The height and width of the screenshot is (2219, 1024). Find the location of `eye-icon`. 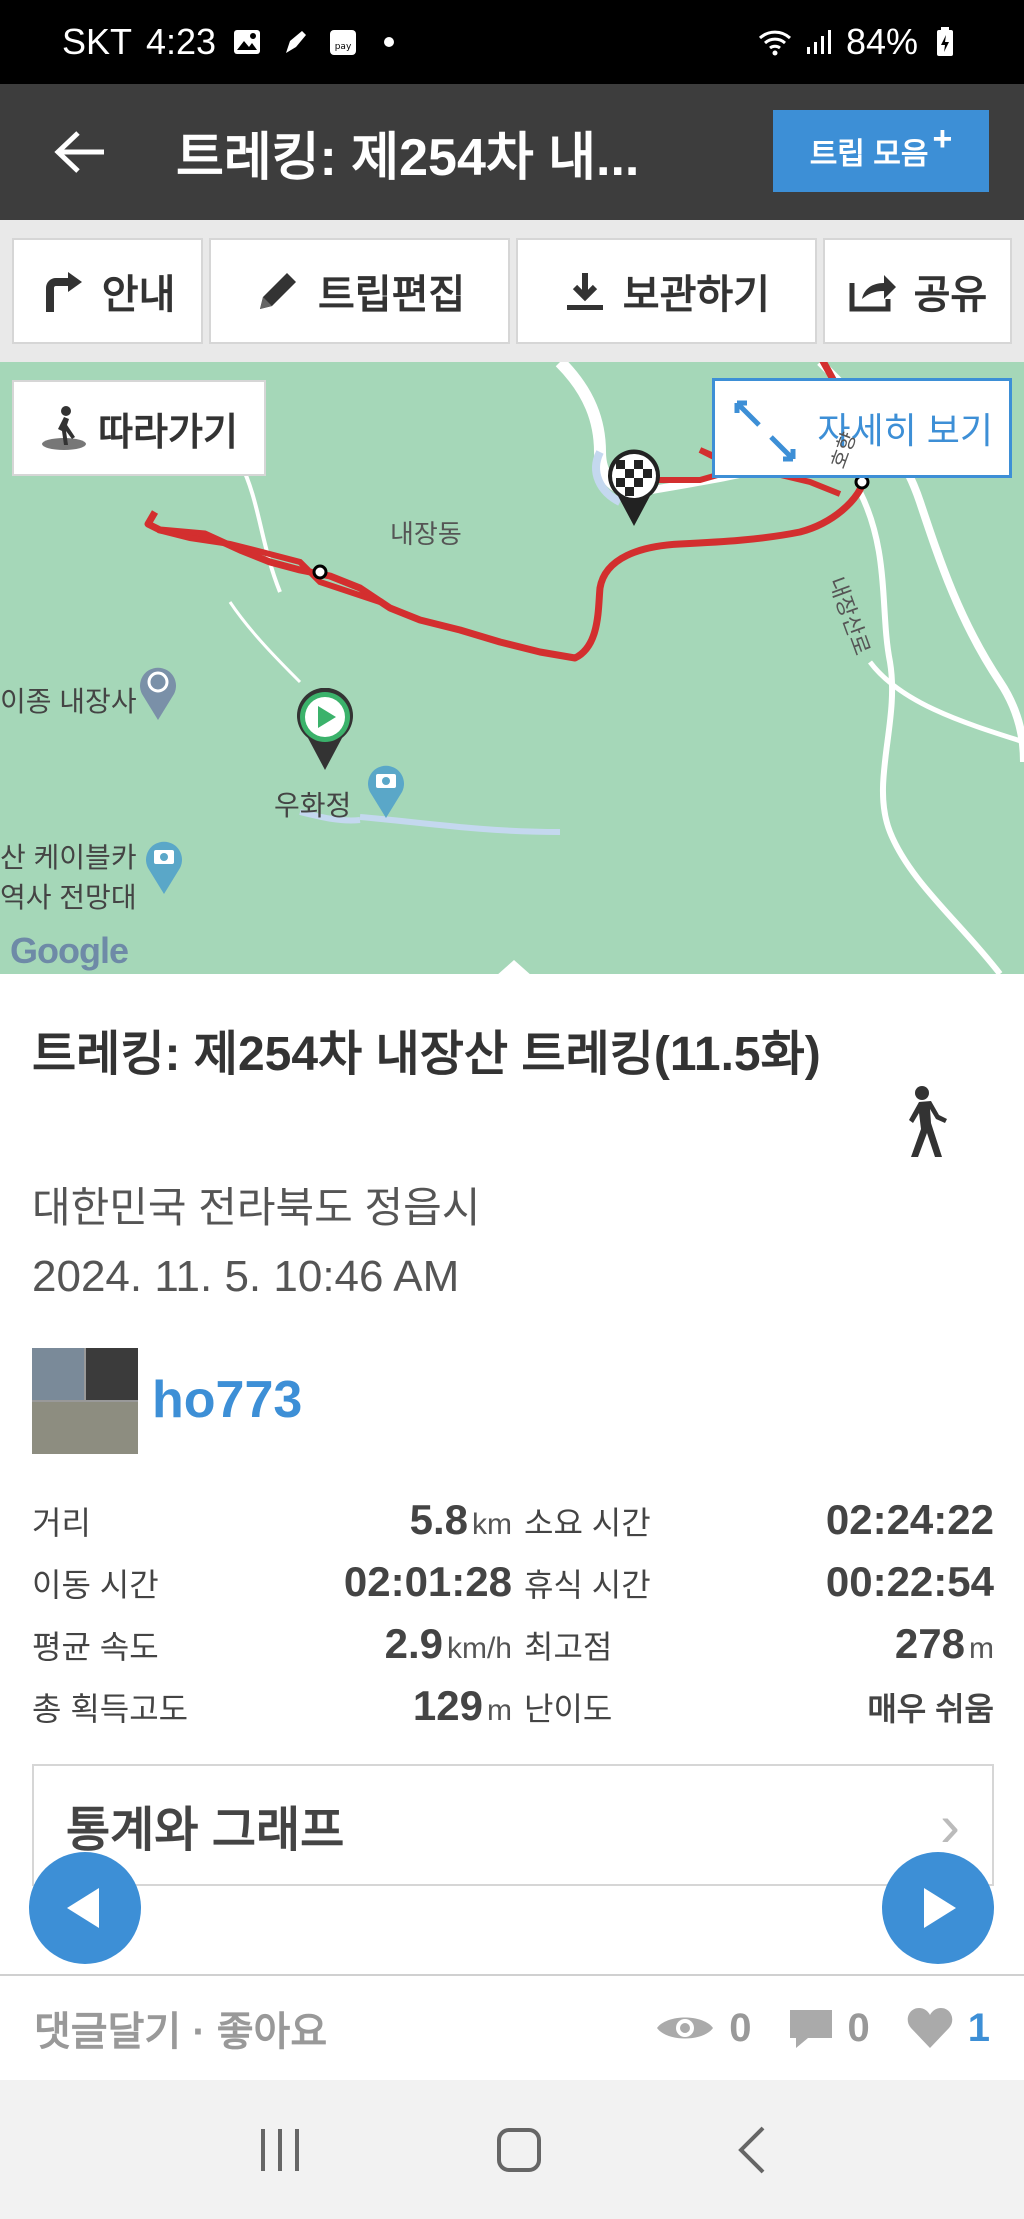

eye-icon is located at coordinates (685, 2028).